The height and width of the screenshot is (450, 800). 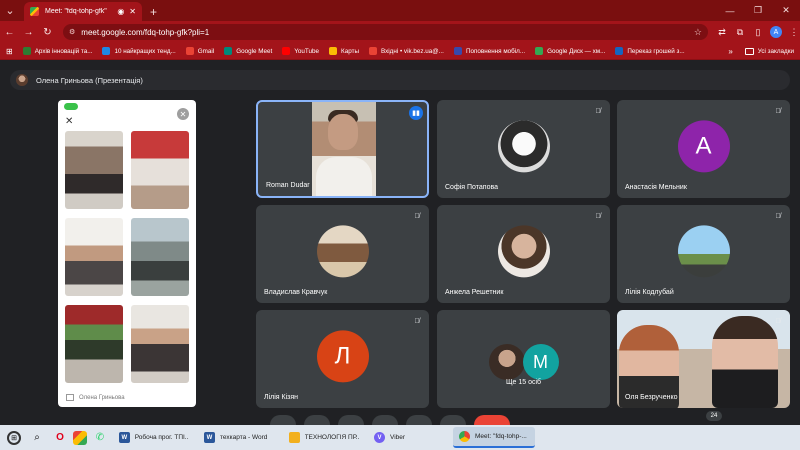 I want to click on presenter-avatar, so click(x=22, y=80).